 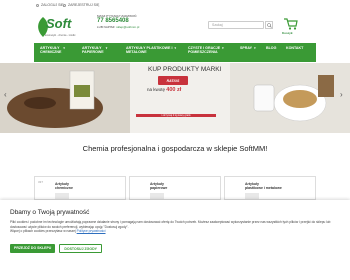 I want to click on chevron-right-icon: ›, so click(x=341, y=94).